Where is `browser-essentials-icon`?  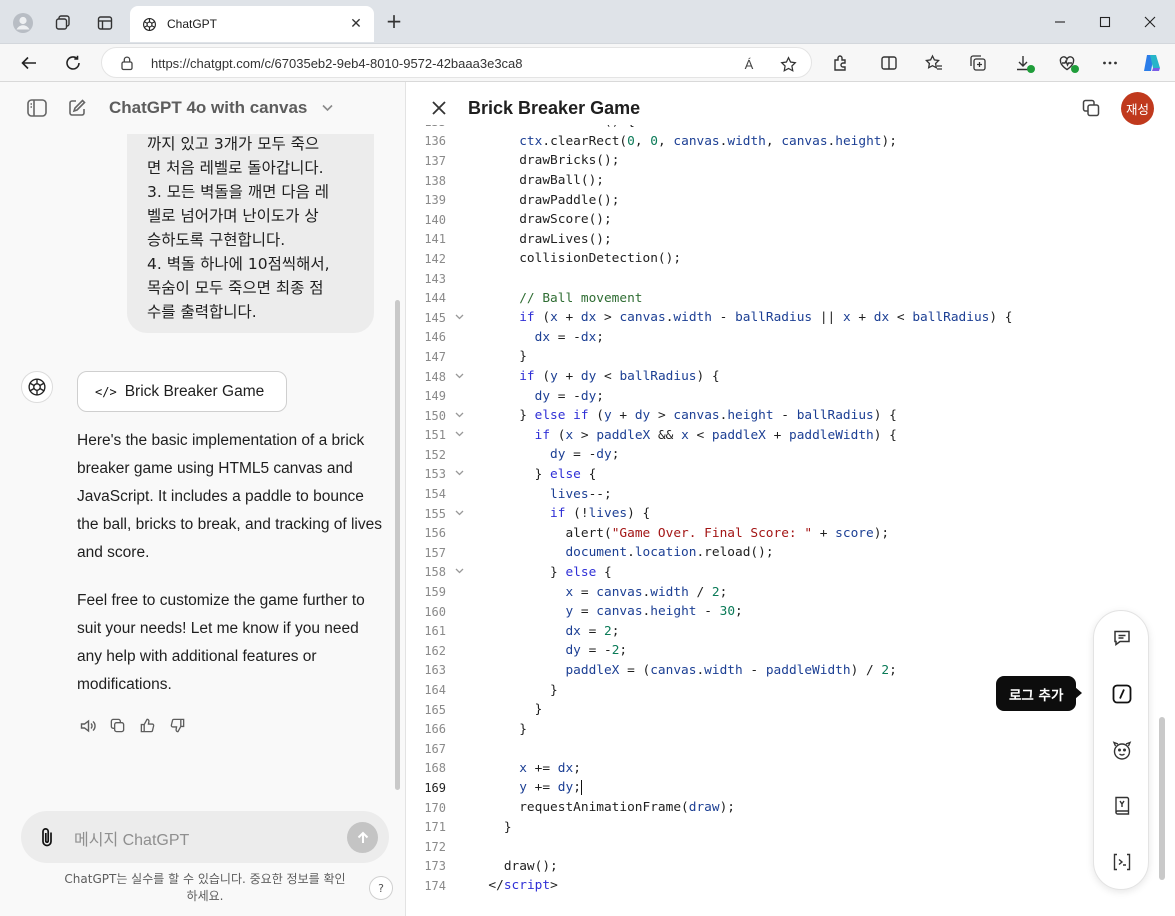 browser-essentials-icon is located at coordinates (1067, 63).